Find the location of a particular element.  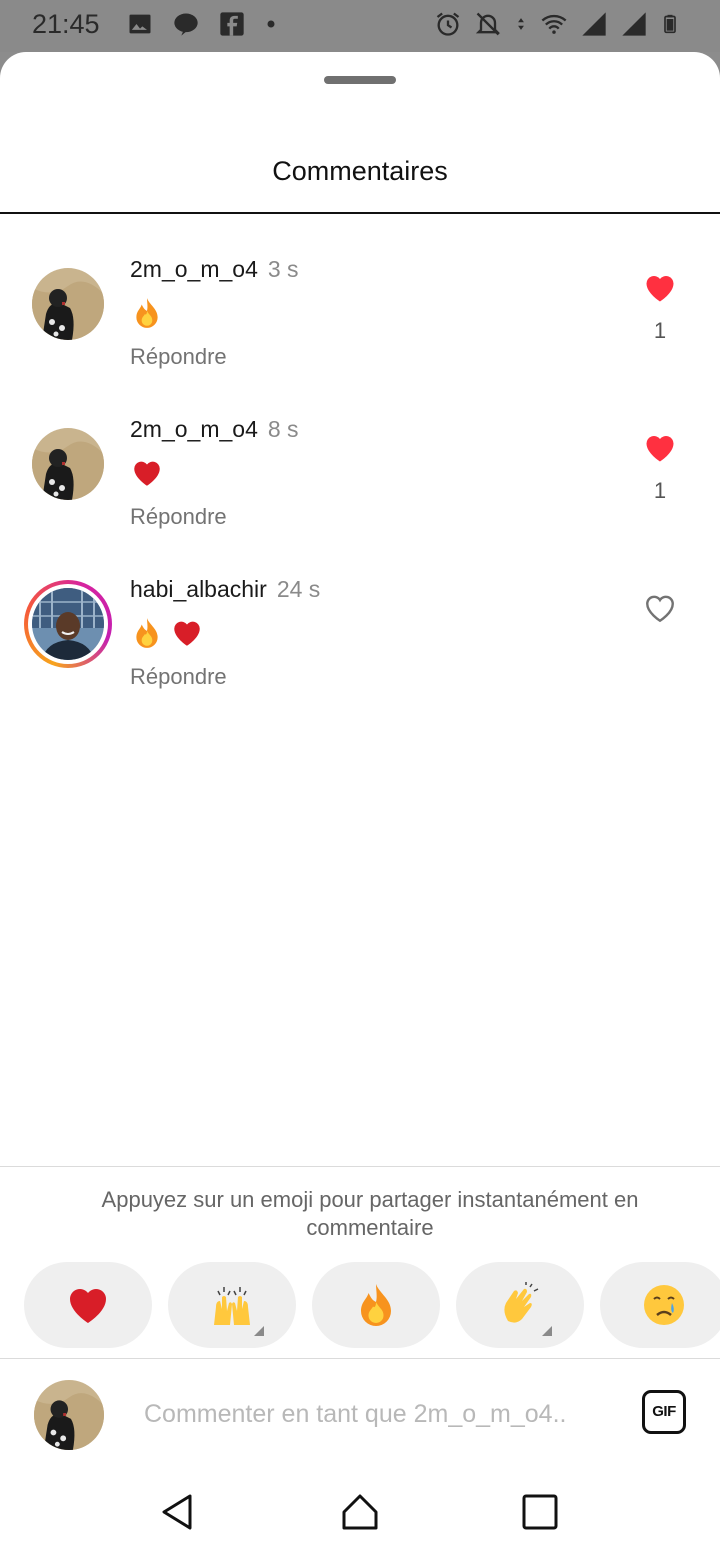

image-icon is located at coordinates (140, 24).